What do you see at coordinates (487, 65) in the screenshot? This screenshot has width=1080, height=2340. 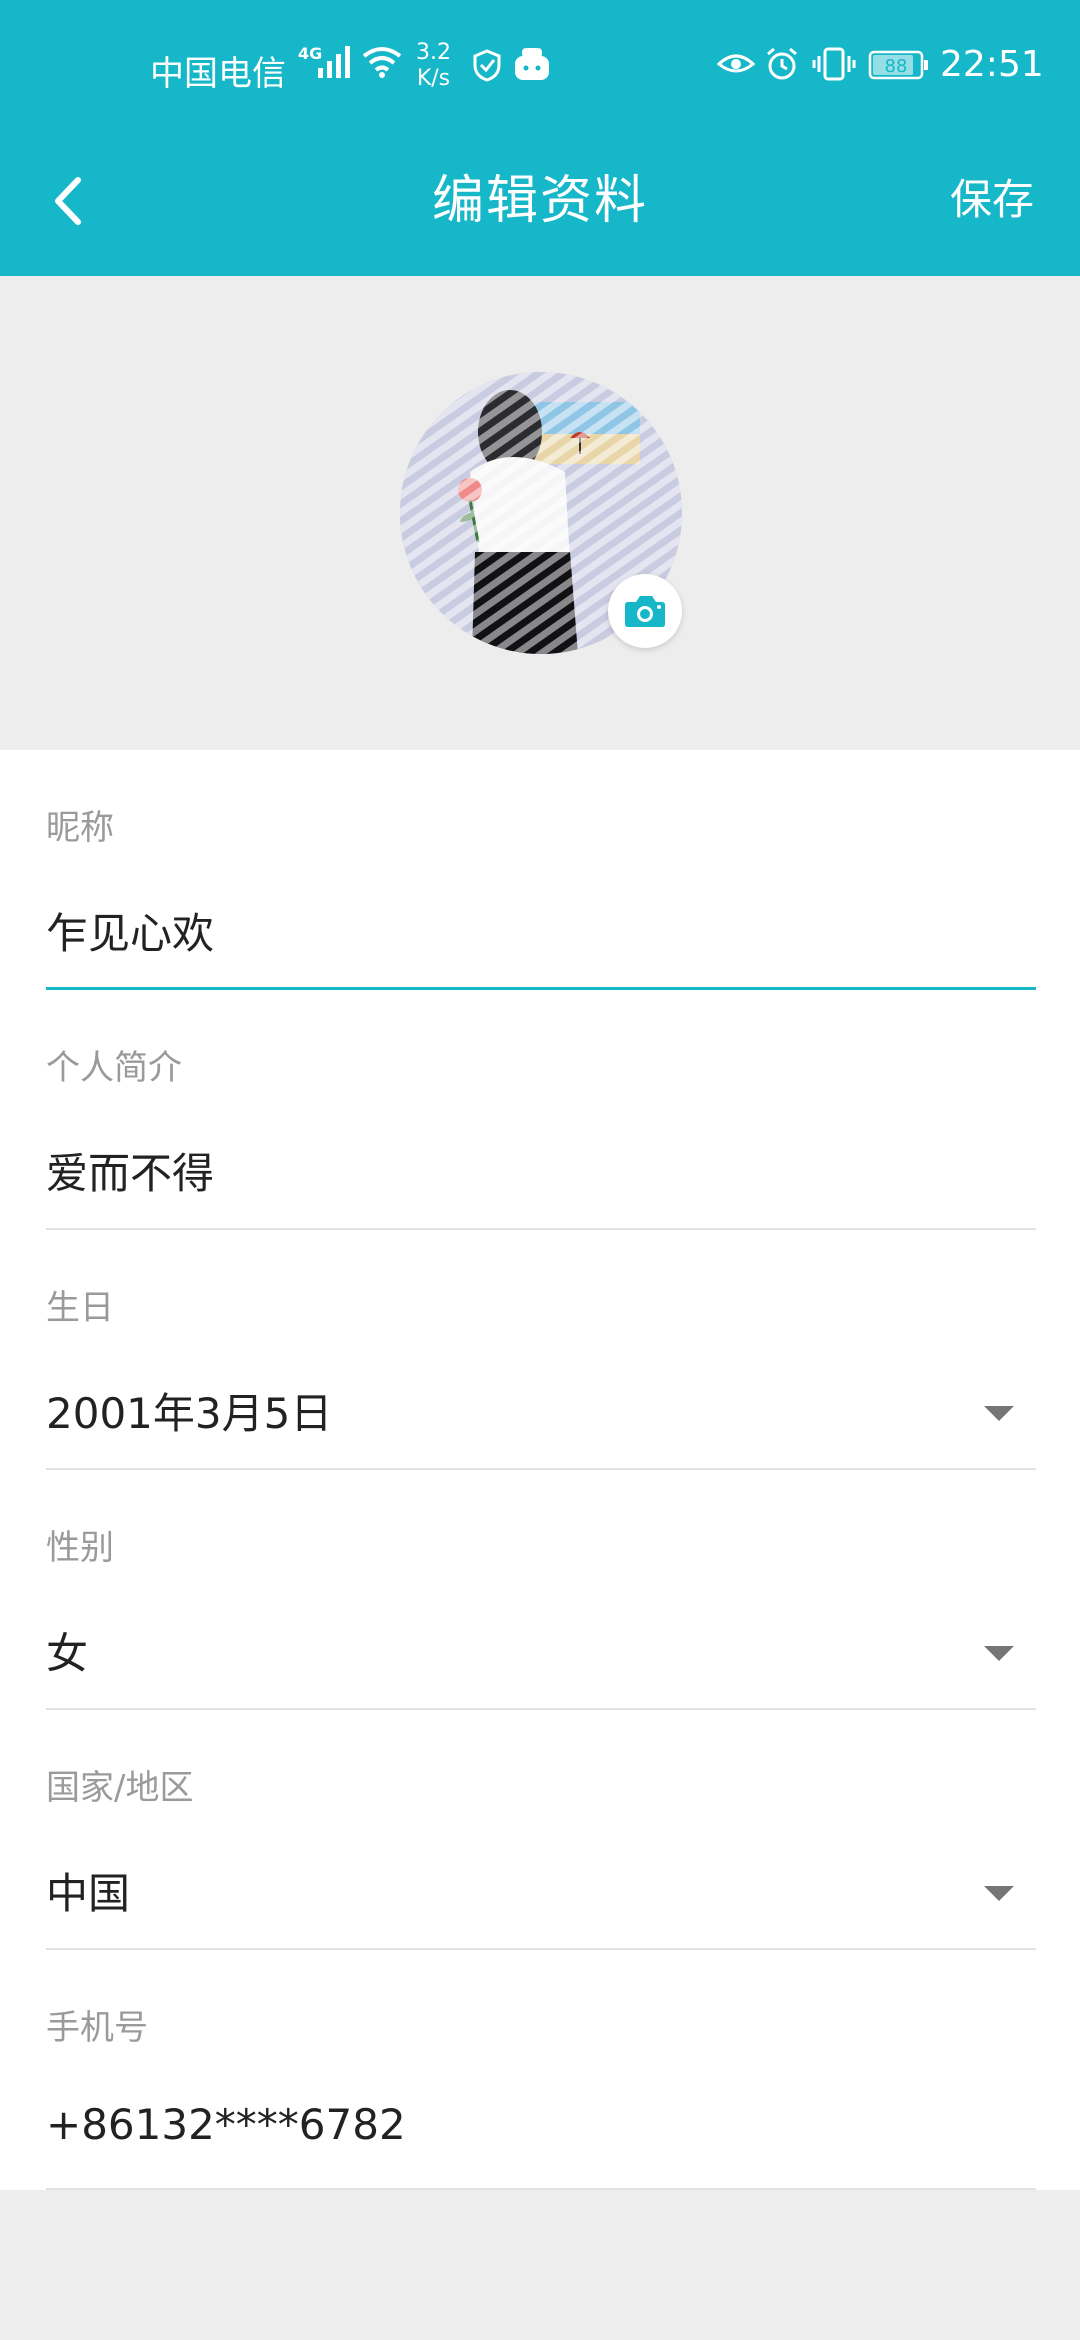 I see `shield-icon` at bounding box center [487, 65].